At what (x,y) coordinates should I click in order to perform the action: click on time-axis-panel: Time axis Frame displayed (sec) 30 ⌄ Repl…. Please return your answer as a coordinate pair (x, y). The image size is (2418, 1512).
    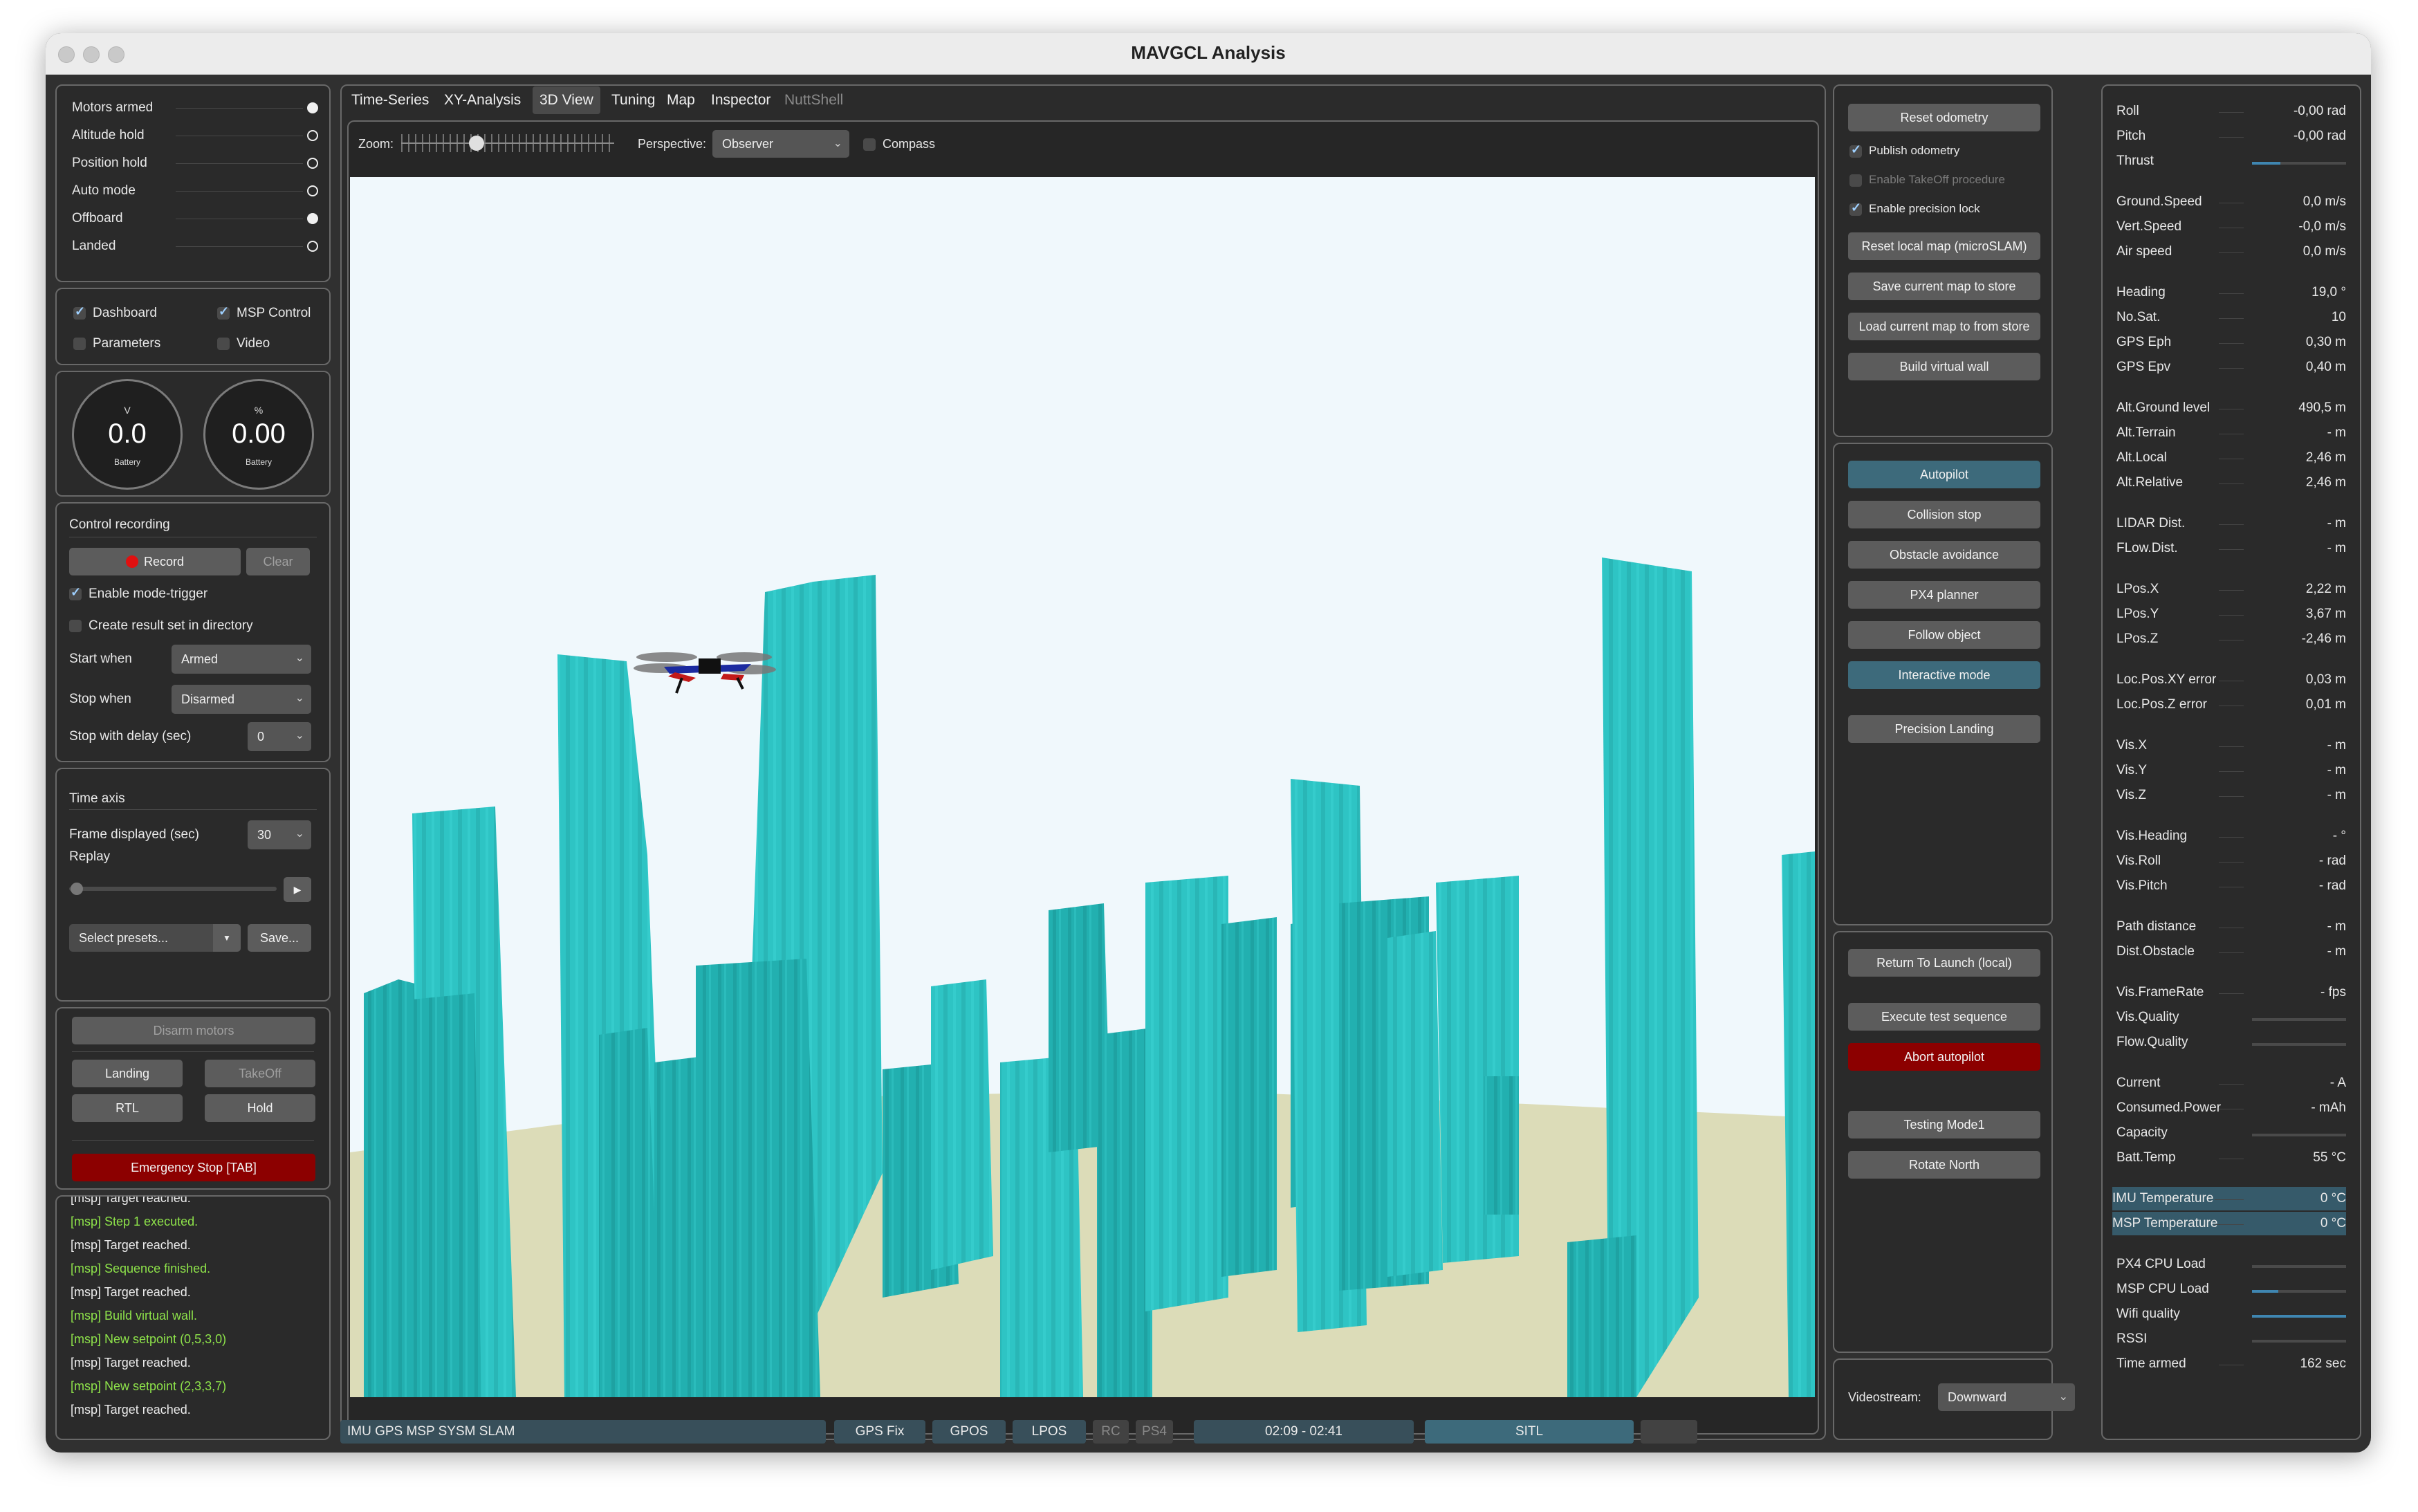
    Looking at the image, I should click on (193, 885).